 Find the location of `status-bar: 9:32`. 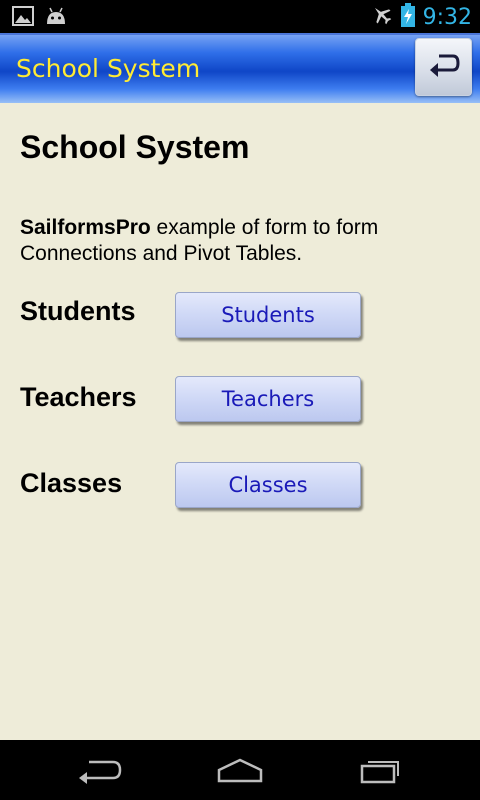

status-bar: 9:32 is located at coordinates (240, 16).